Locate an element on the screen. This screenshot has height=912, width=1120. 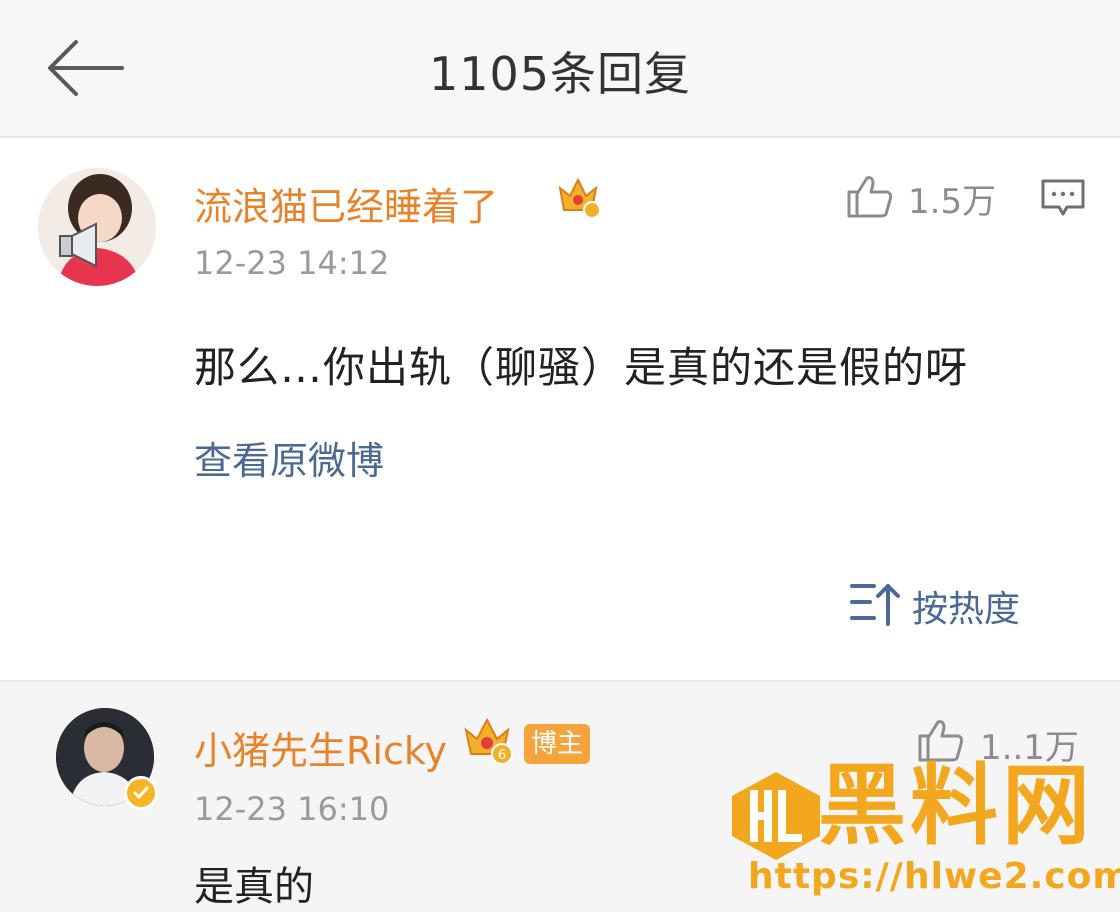
sort-label: 按热度 is located at coordinates (966, 609).